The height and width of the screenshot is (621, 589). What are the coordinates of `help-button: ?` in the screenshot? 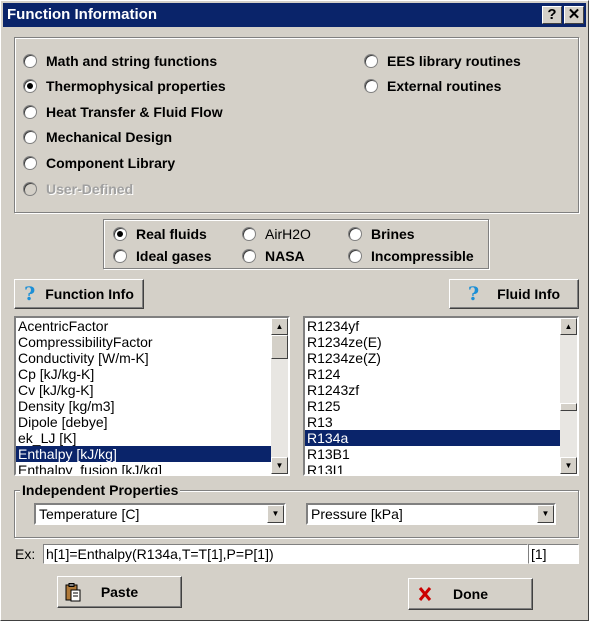 It's located at (552, 15).